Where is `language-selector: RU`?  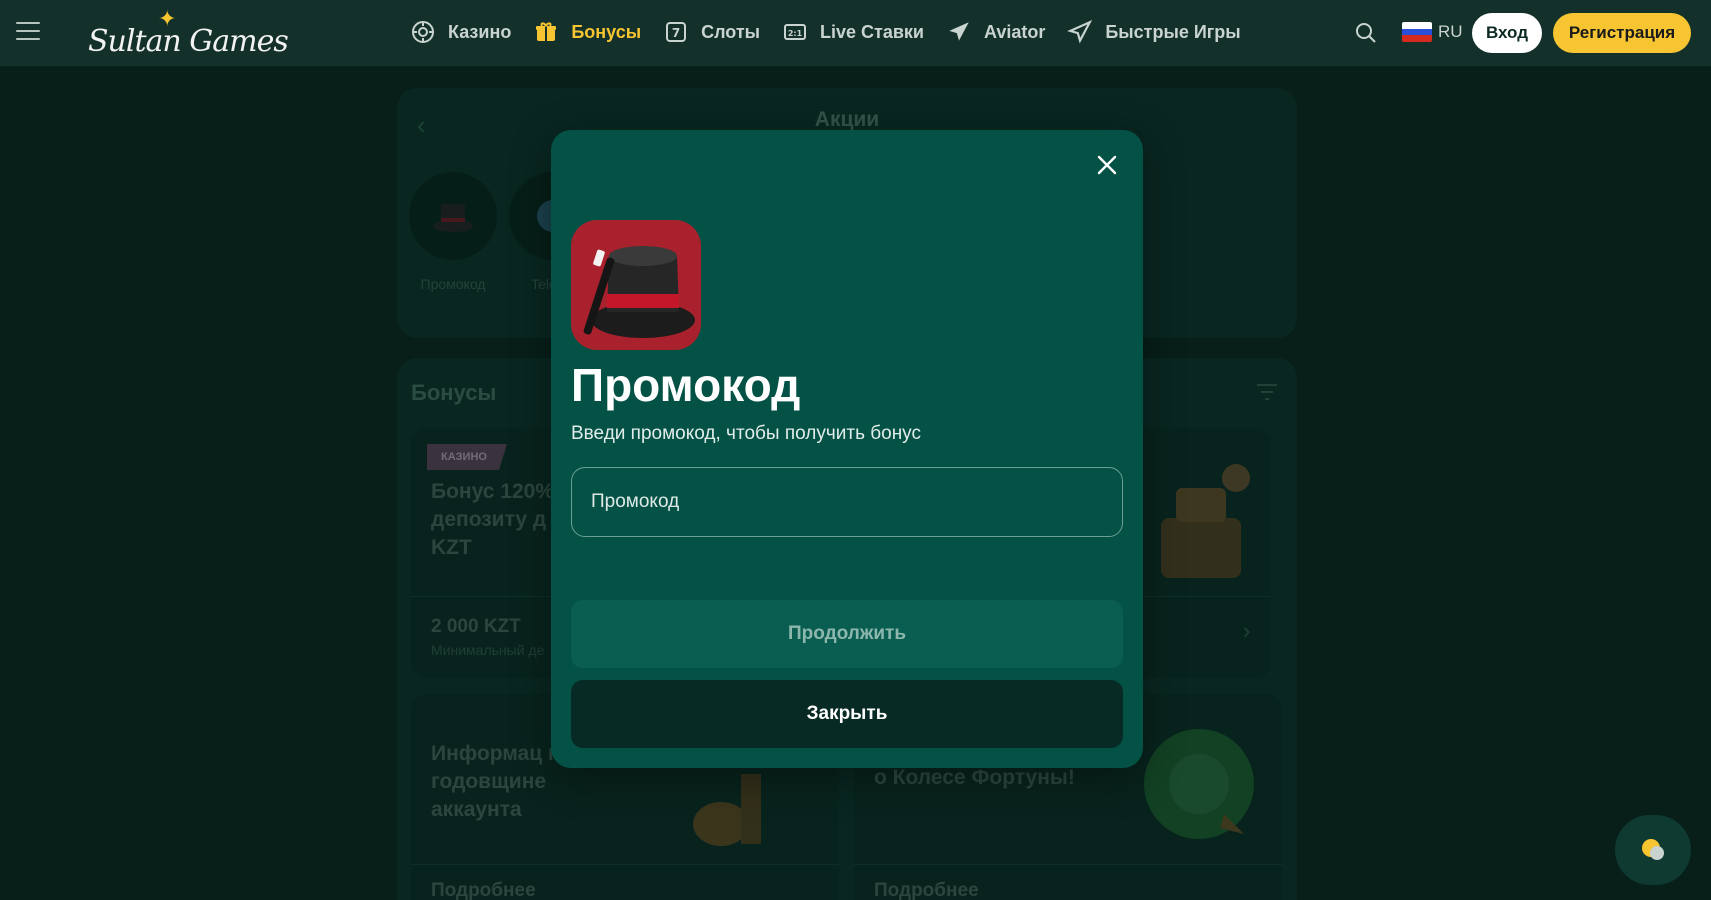 language-selector: RU is located at coordinates (1432, 32).